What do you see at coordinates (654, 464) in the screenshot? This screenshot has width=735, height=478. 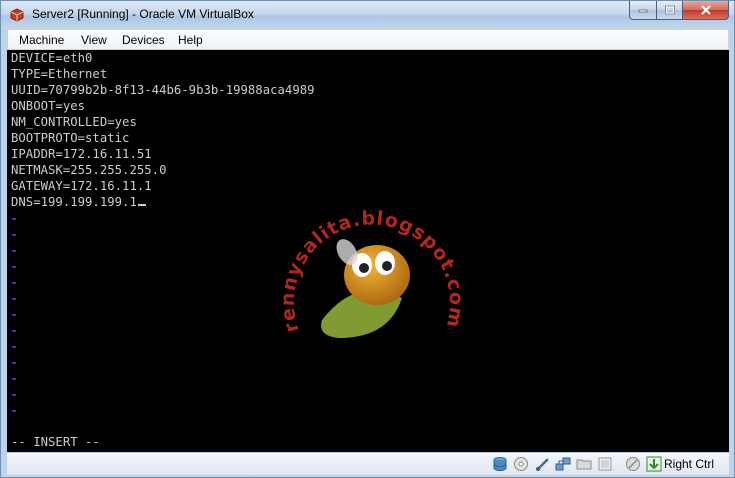 I see `host-key-arrow-icon` at bounding box center [654, 464].